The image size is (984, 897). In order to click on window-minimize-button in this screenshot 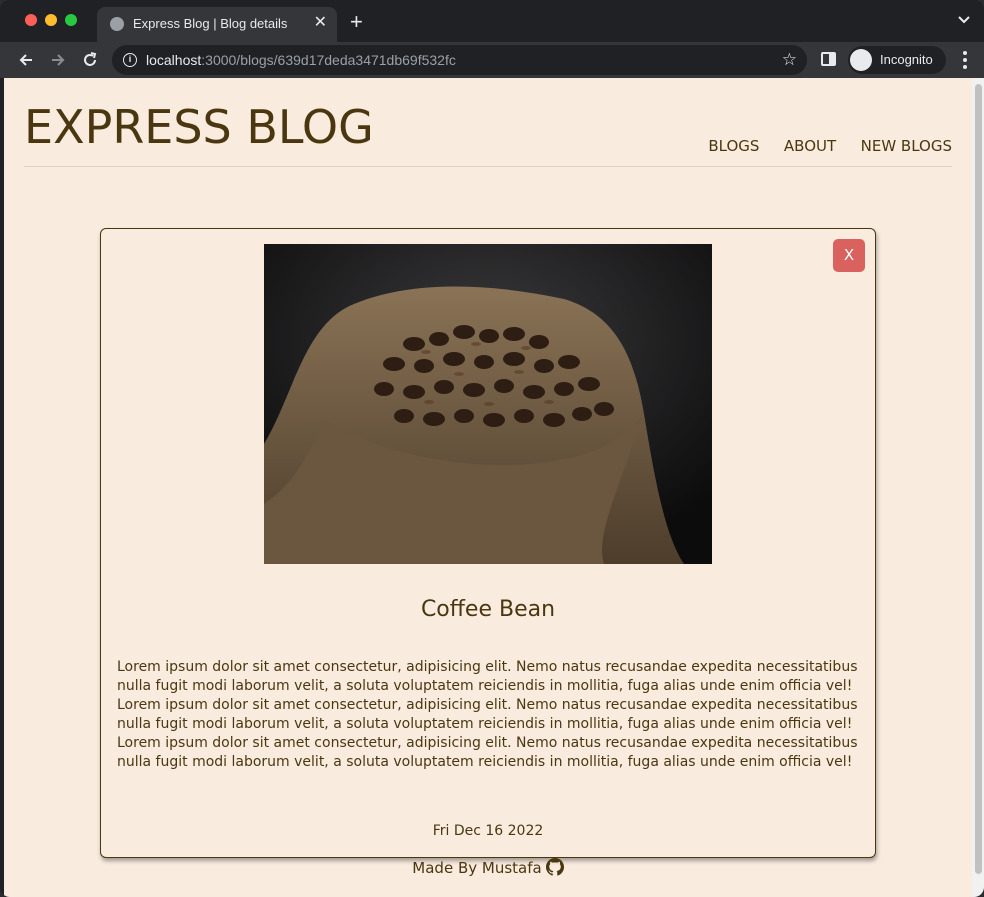, I will do `click(51, 20)`.